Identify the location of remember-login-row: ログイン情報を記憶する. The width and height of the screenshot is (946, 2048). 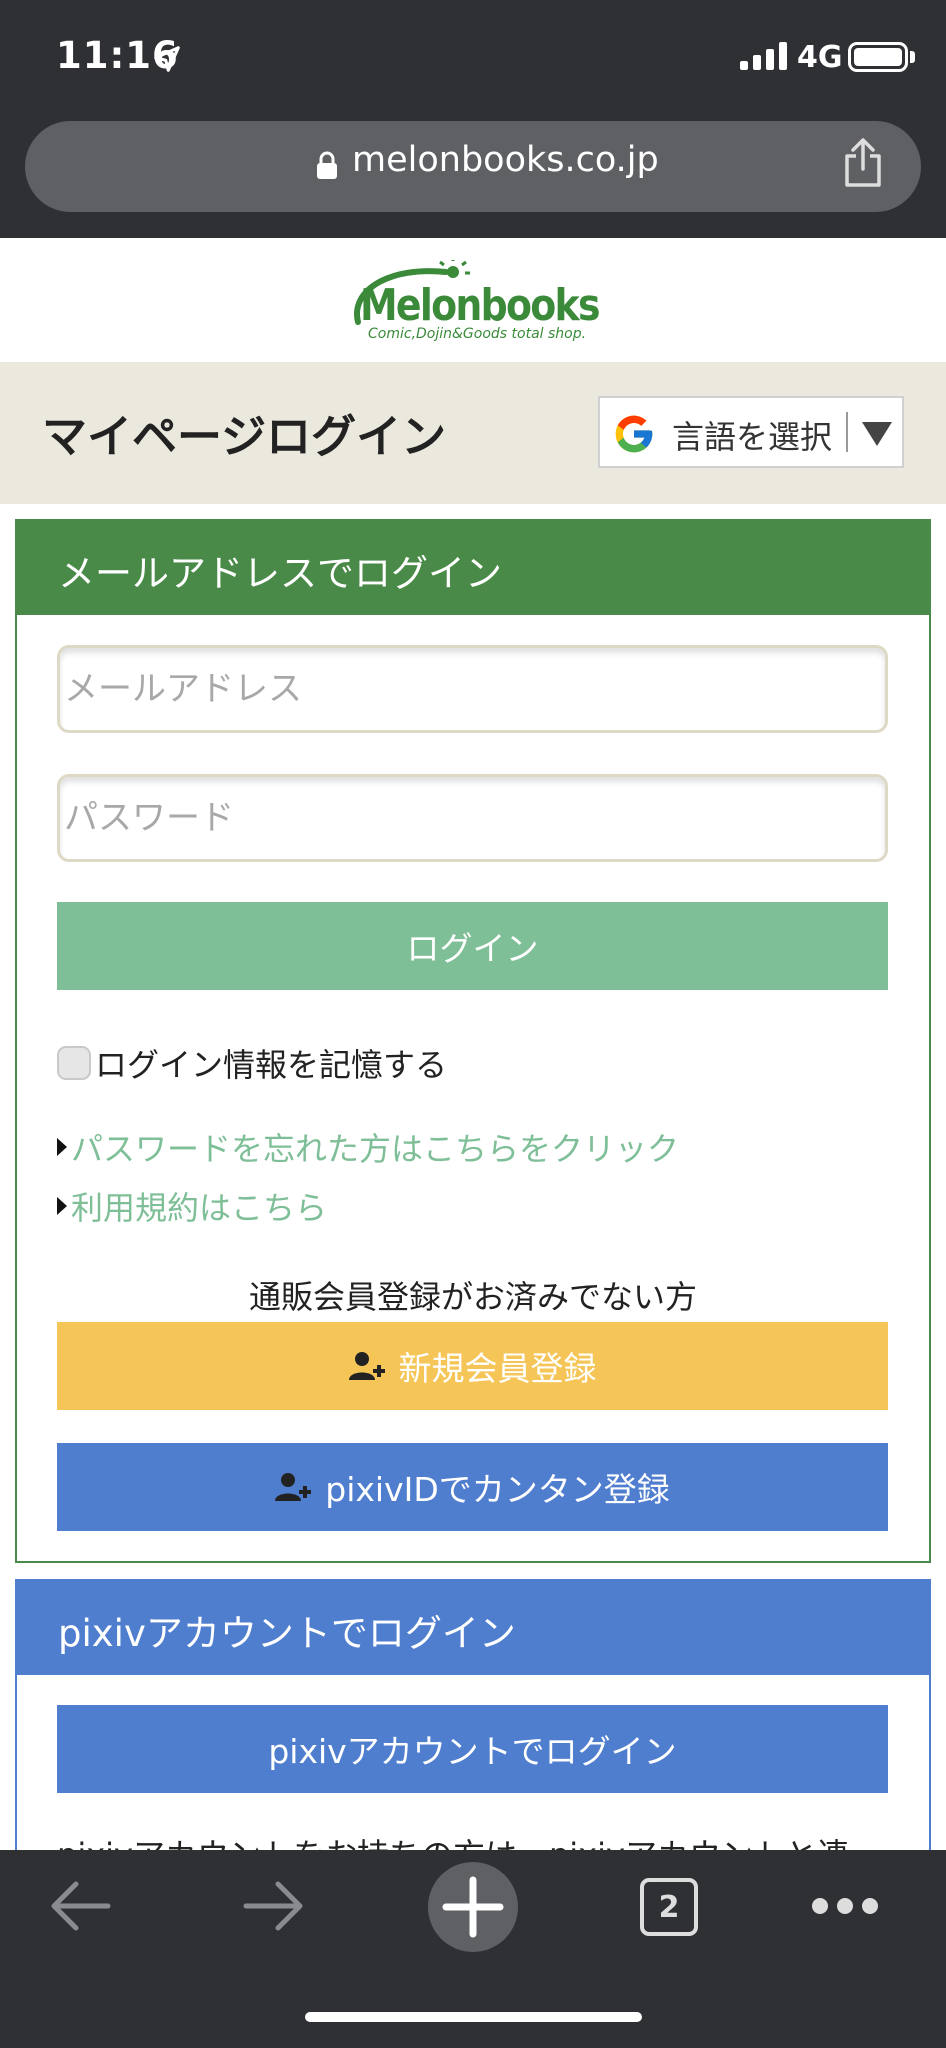
(252, 1063).